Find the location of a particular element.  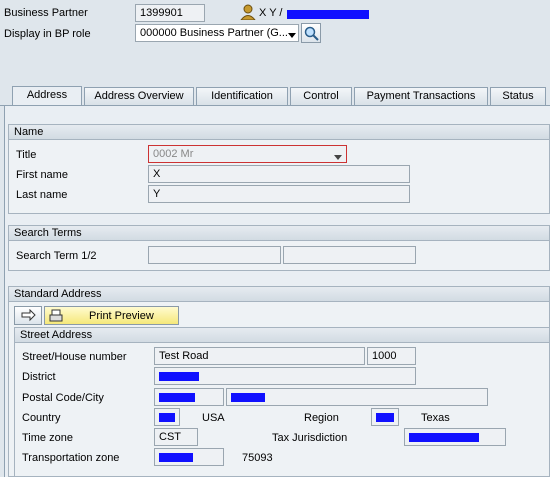

dropdown-arrow-icon is located at coordinates (292, 35).